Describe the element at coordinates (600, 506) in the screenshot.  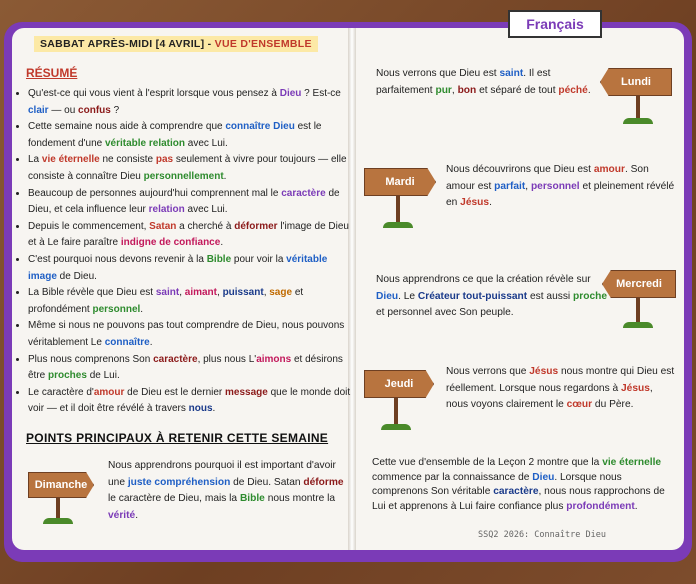
I see `conclusion-seg-7: profondément` at that location.